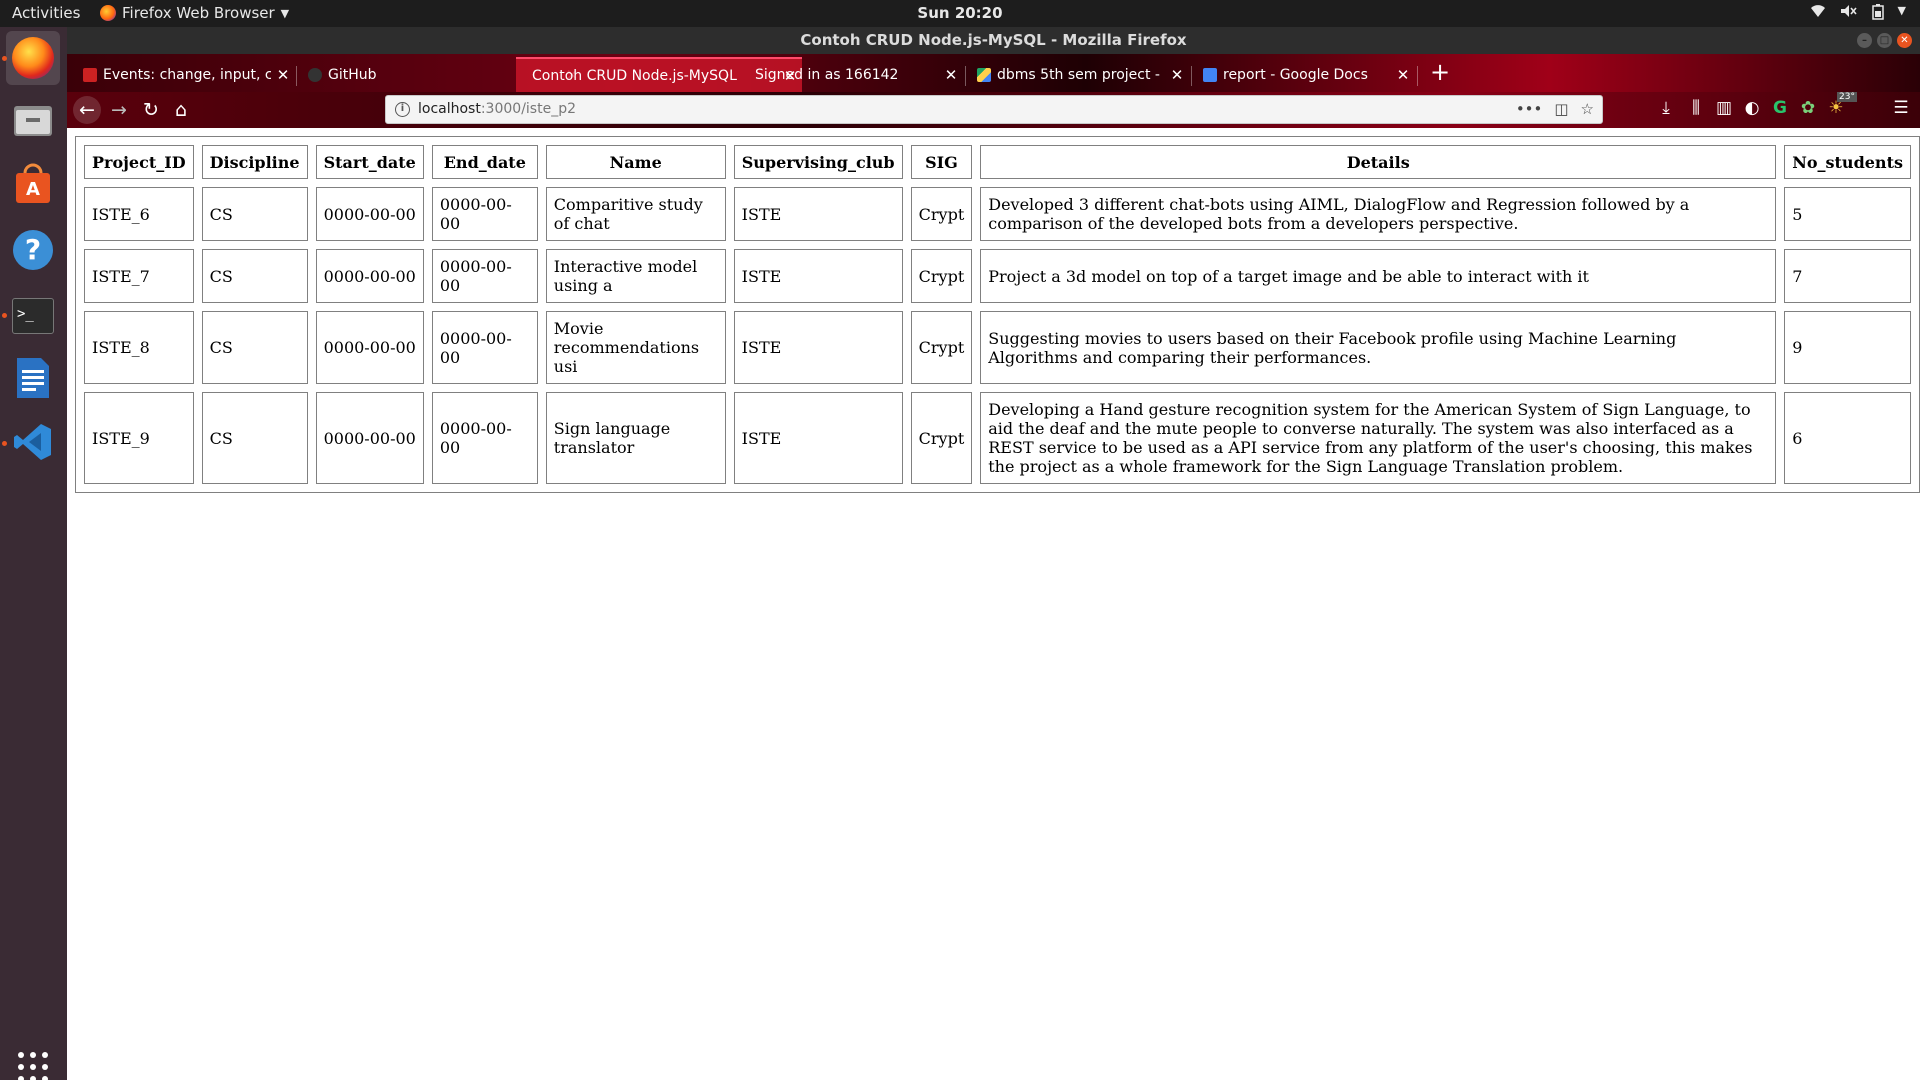  Describe the element at coordinates (139, 162) in the screenshot. I see `column-header: Project_ID` at that location.